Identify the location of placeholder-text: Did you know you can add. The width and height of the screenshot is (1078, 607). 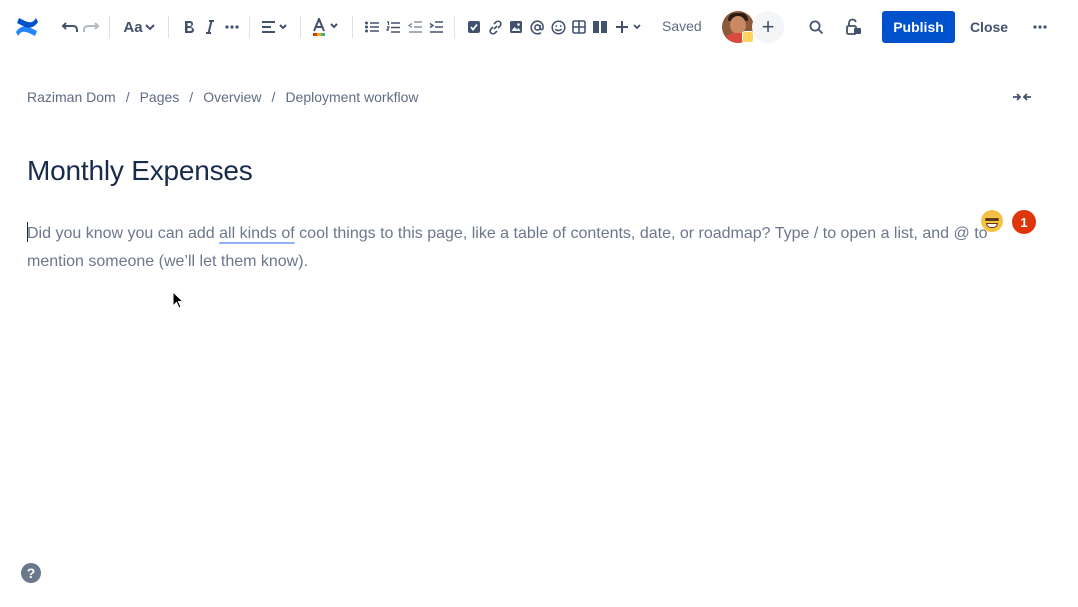
(123, 233).